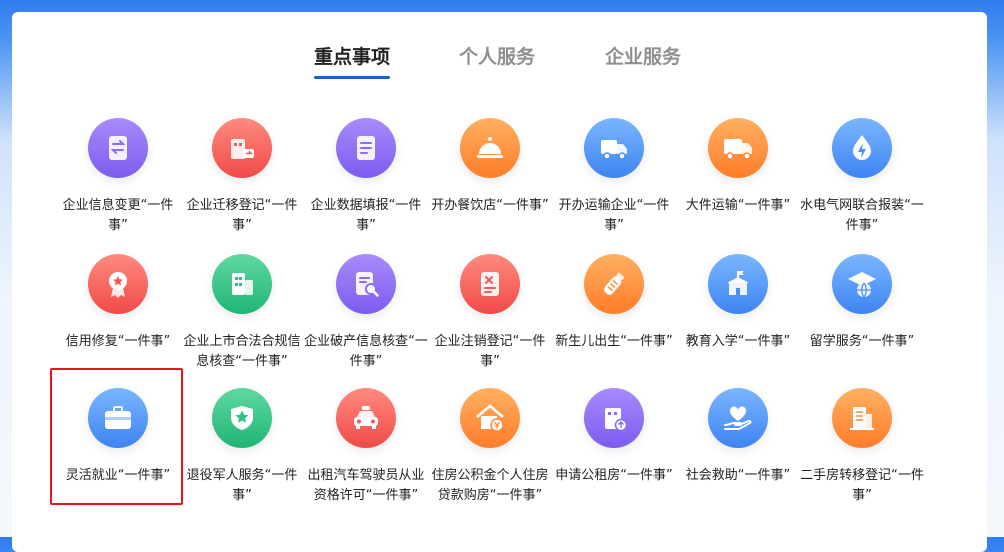  What do you see at coordinates (366, 215) in the screenshot?
I see `service-label: 企业数据填报“一件事”` at bounding box center [366, 215].